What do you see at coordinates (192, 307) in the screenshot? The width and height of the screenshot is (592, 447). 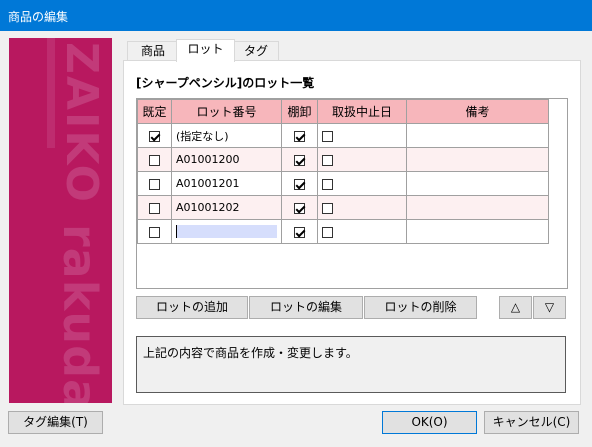 I see `add-lot-button: ロットの追加` at bounding box center [192, 307].